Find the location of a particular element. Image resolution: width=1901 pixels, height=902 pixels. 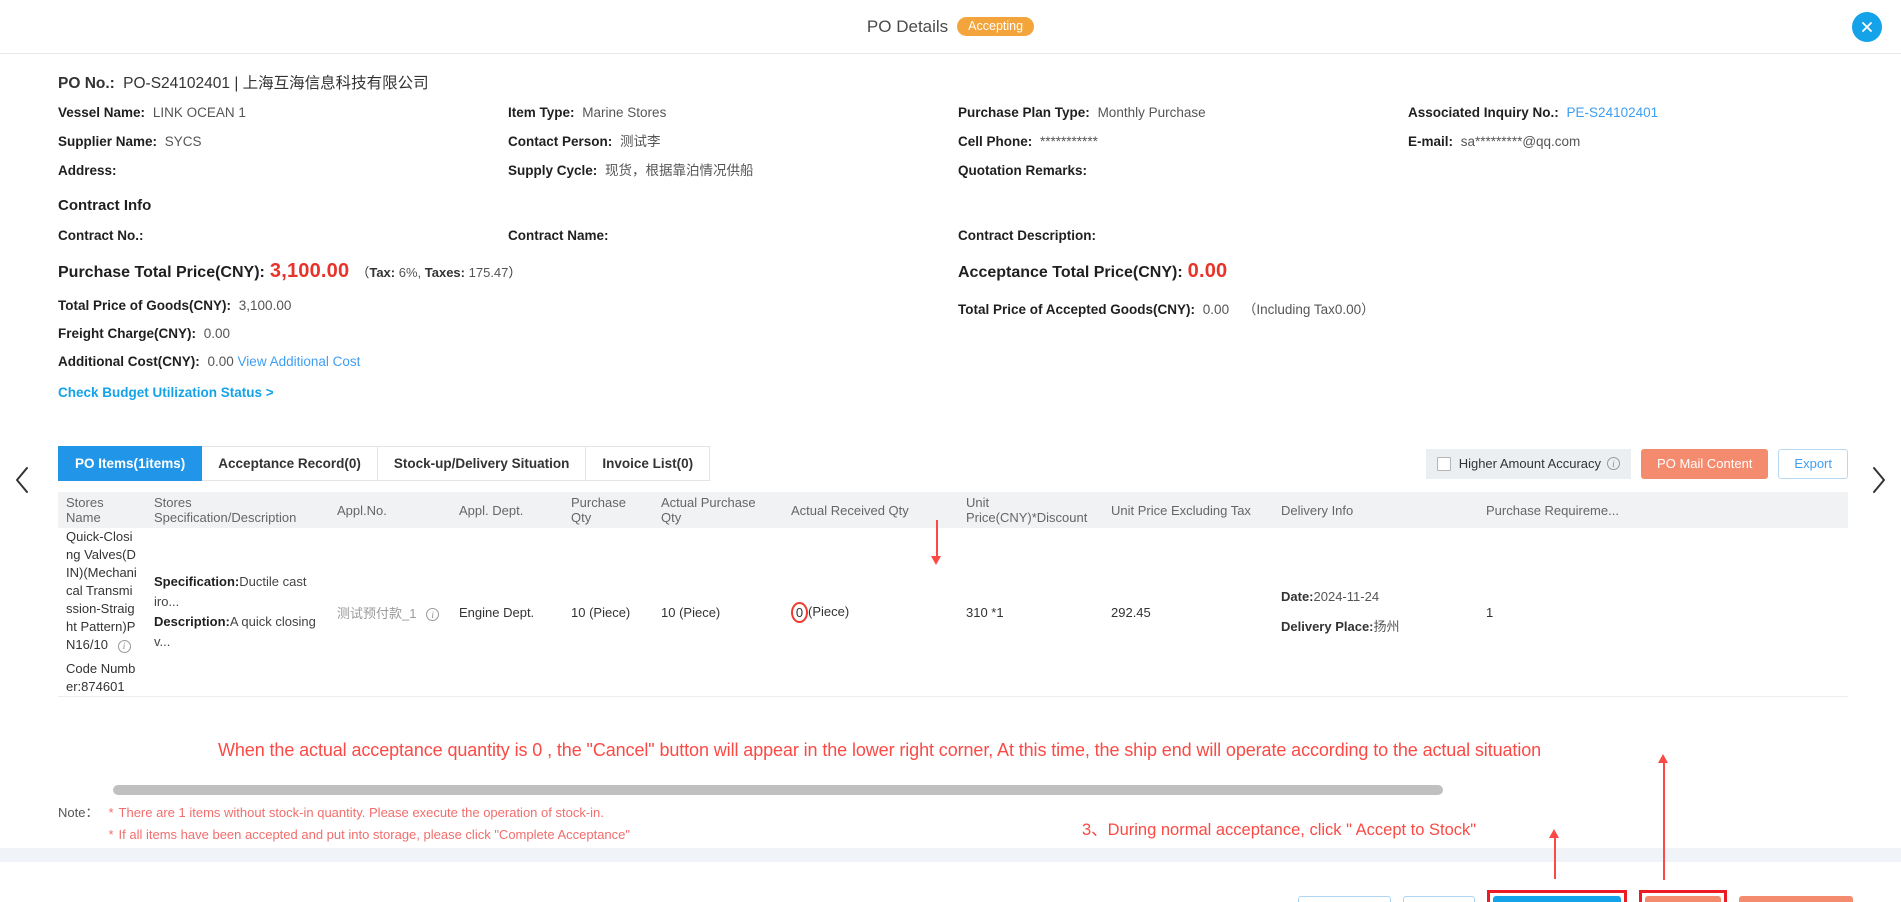

cancel-order-button: Cancel Order is located at coordinates (1795, 899).